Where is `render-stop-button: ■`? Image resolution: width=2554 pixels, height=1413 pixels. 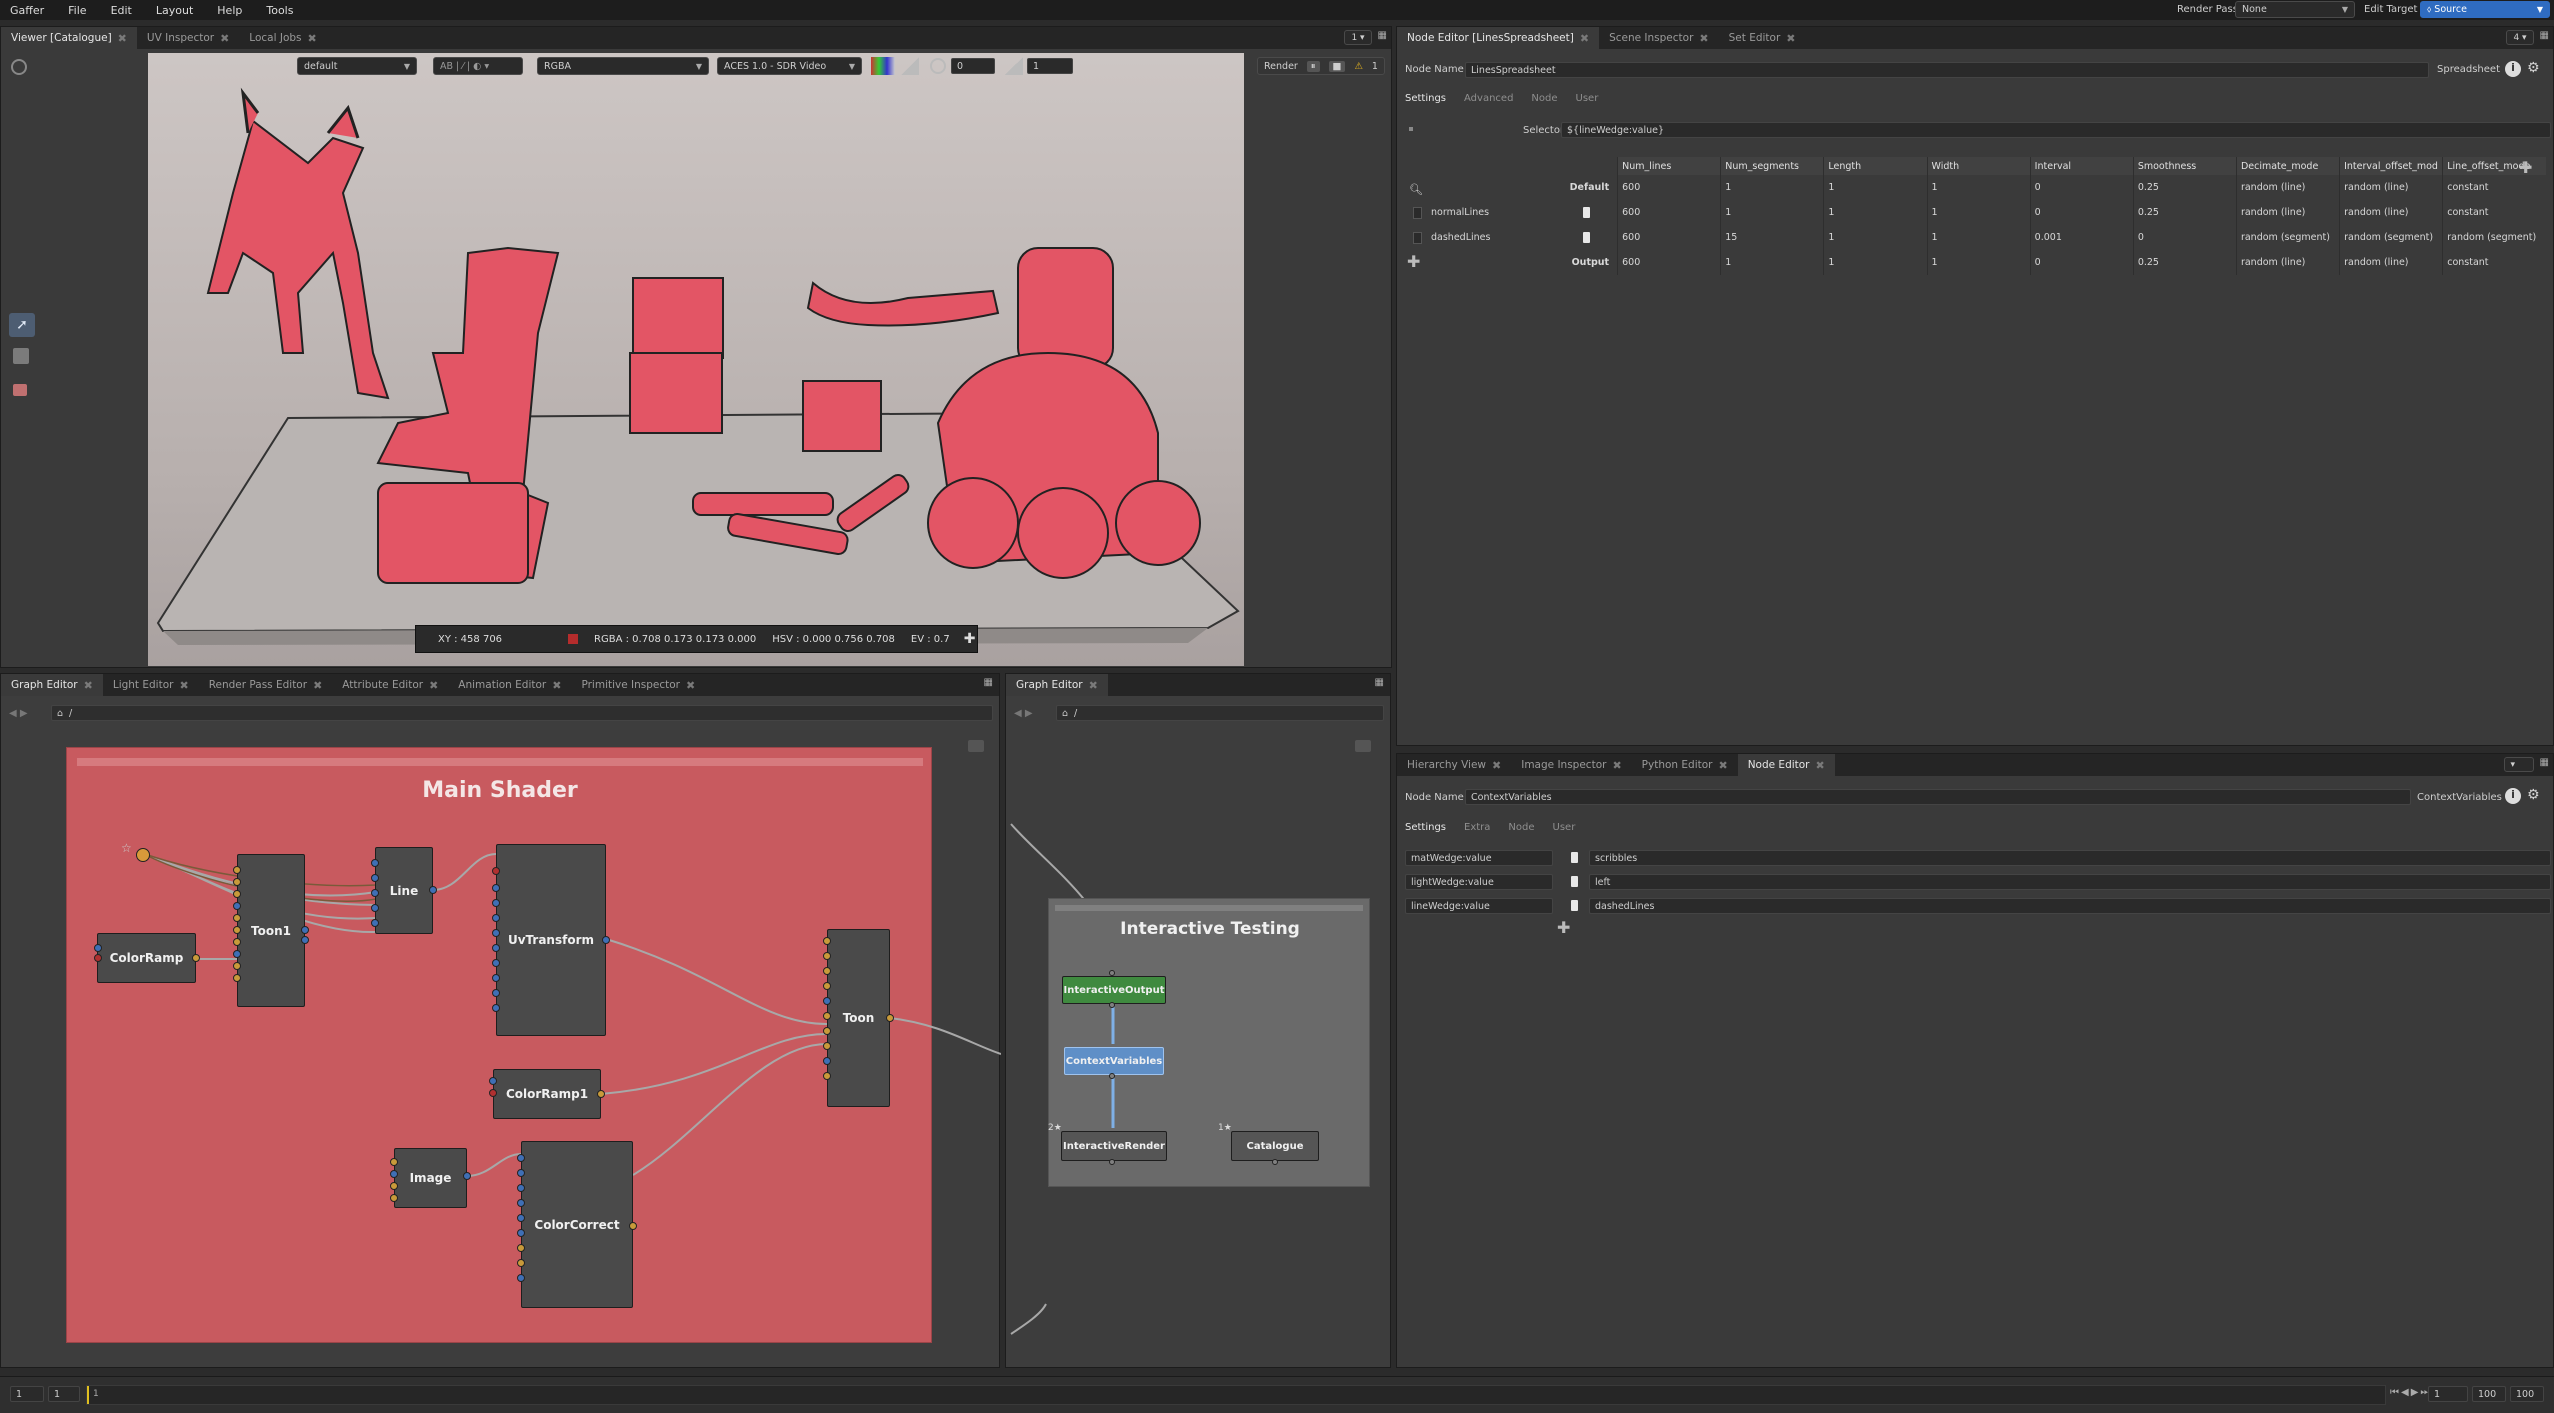
render-stop-button: ■ is located at coordinates (1337, 66).